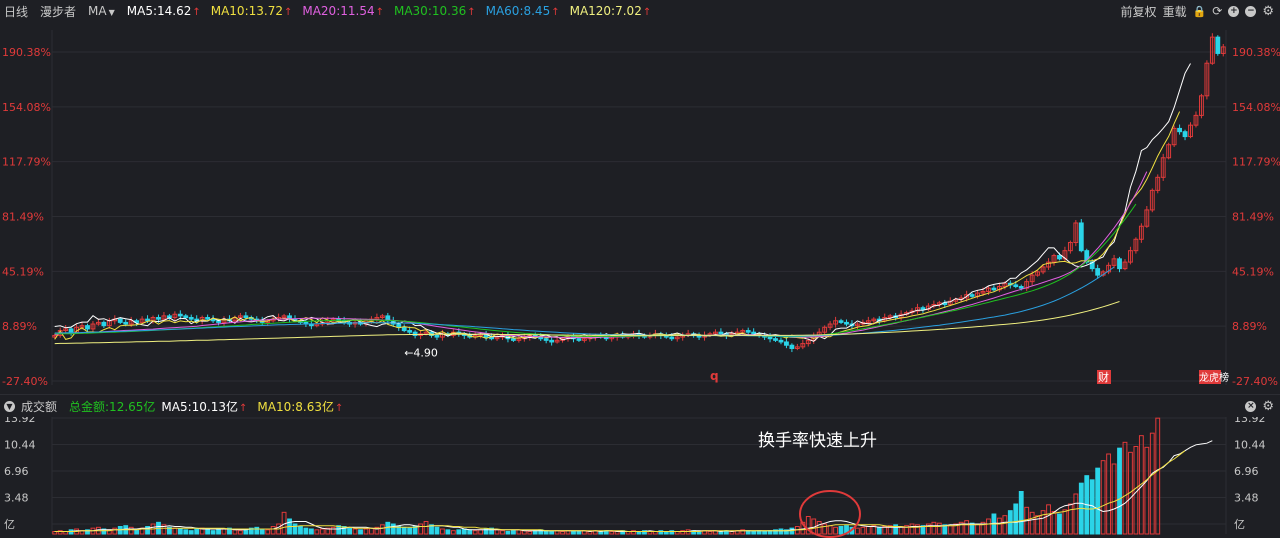 The height and width of the screenshot is (538, 1280). I want to click on volume-ma10: MA10:8.63亿↑, so click(300, 406).